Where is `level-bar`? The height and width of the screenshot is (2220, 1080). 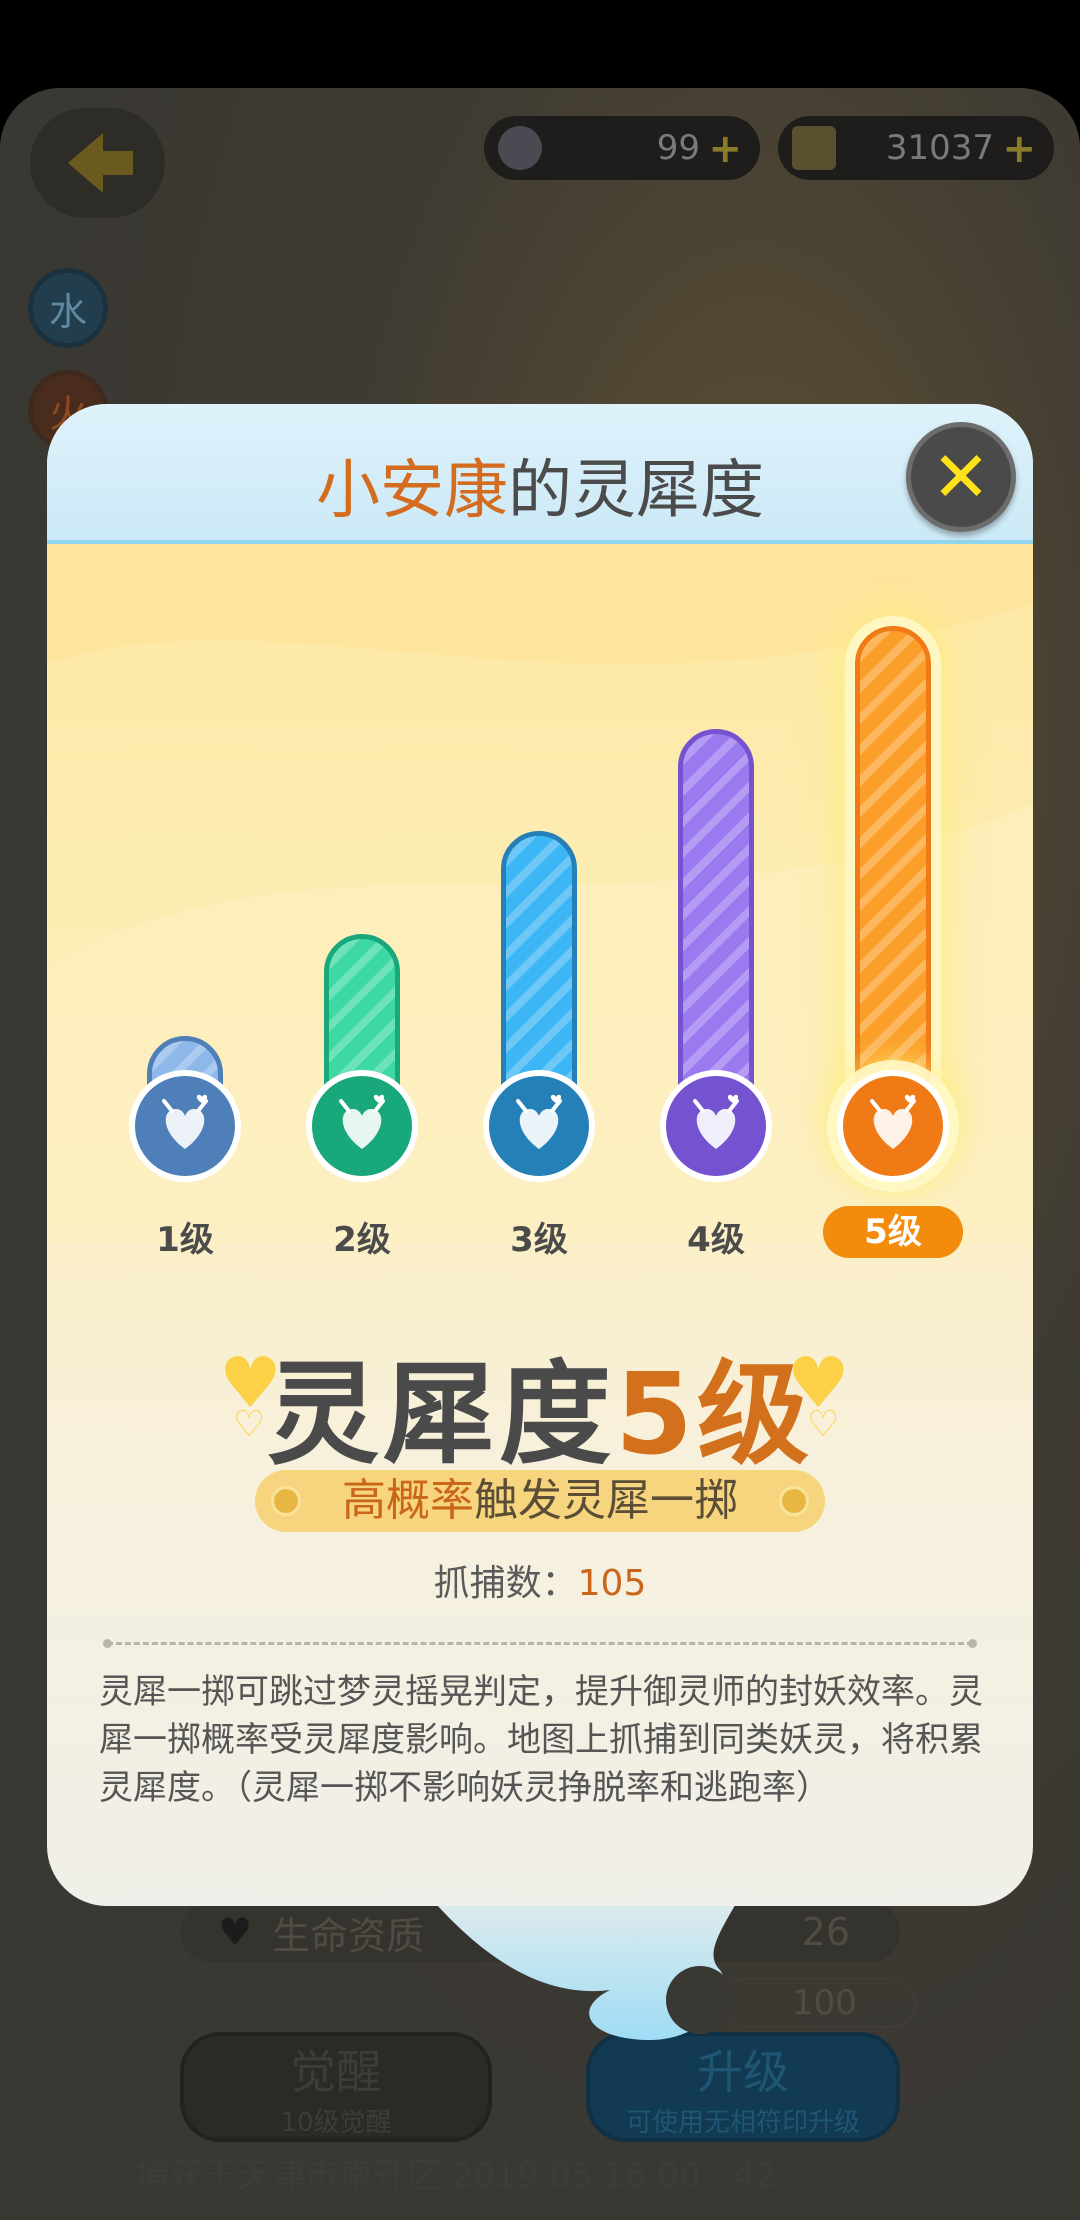
level-bar is located at coordinates (893, 881).